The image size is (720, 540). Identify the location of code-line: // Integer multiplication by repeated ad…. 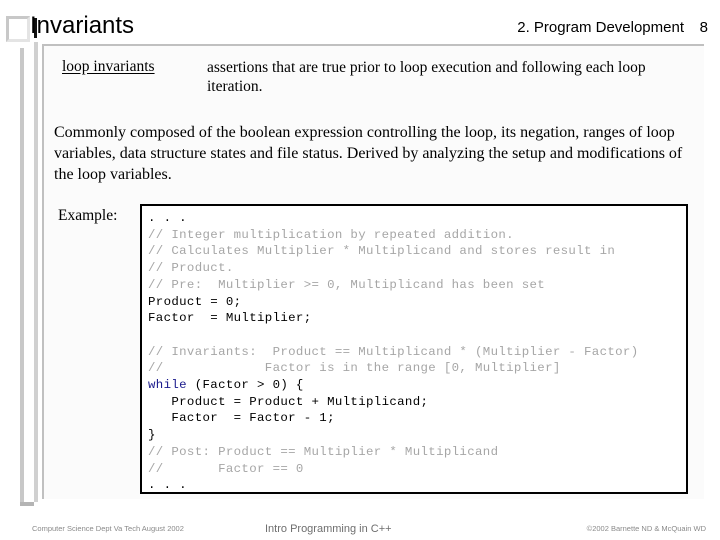
(331, 234).